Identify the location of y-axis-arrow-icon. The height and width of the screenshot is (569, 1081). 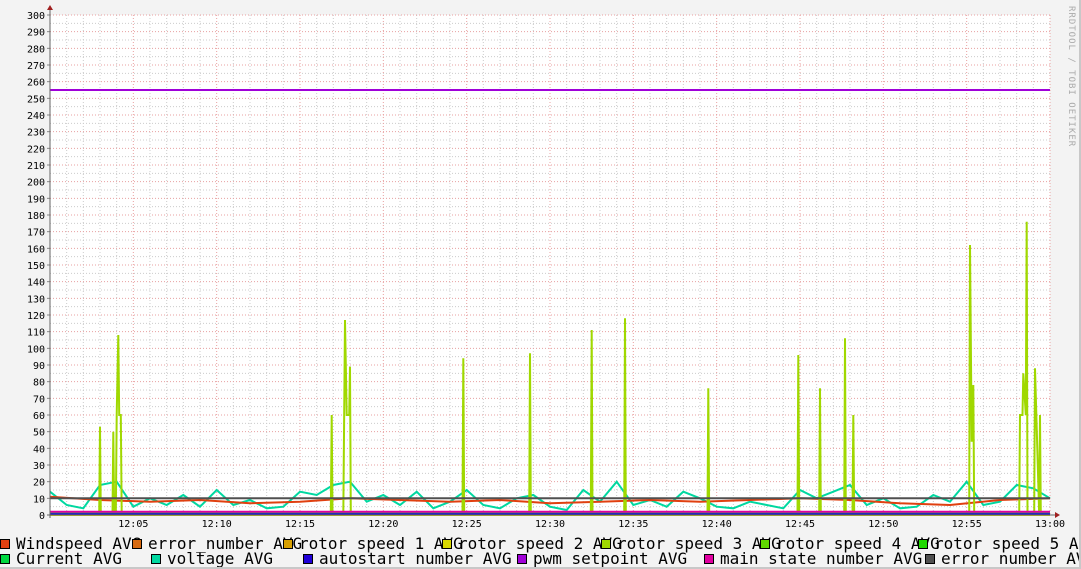
(50, 7).